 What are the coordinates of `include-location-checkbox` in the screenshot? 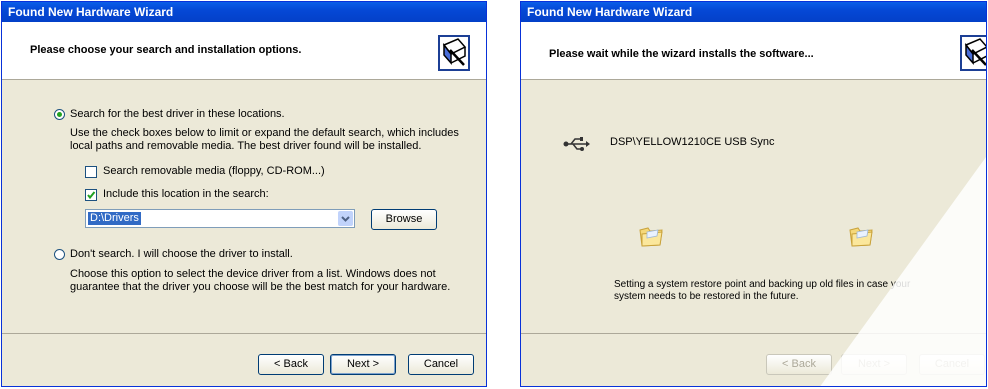 It's located at (91, 195).